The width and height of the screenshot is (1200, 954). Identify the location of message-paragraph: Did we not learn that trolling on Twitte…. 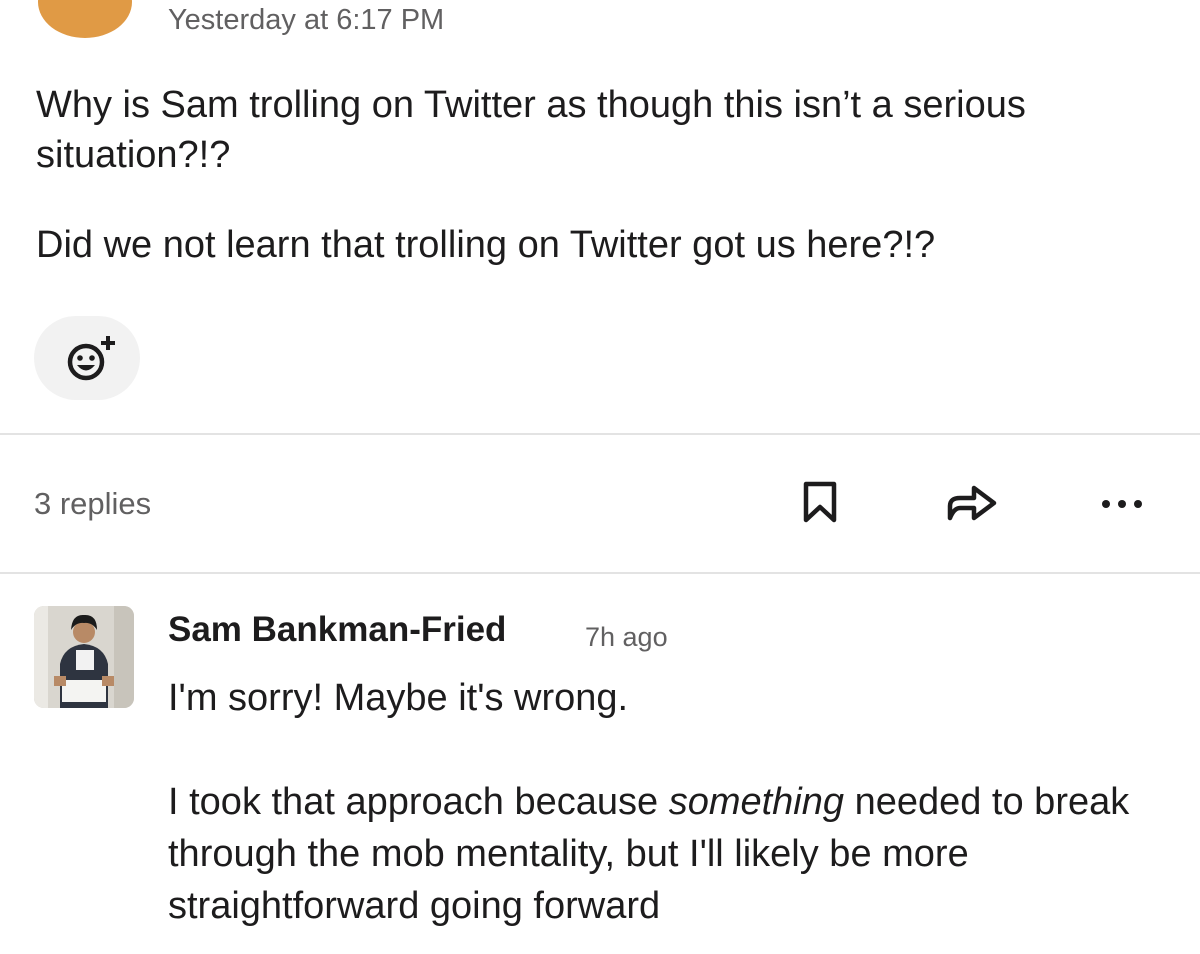
(486, 245).